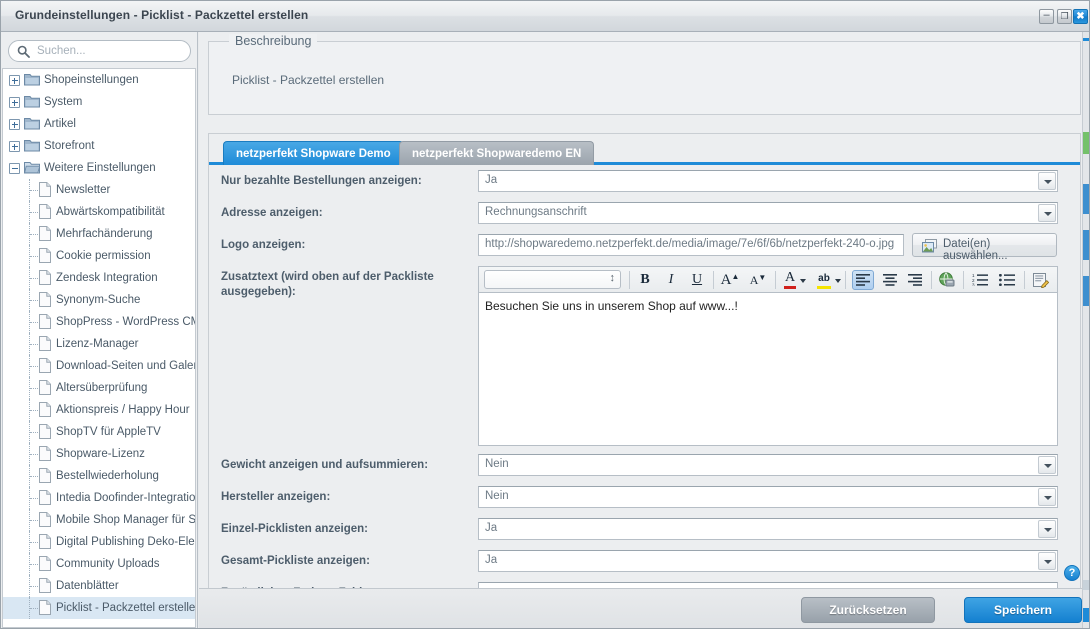 The height and width of the screenshot is (629, 1090). I want to click on align-left-icon, so click(863, 280).